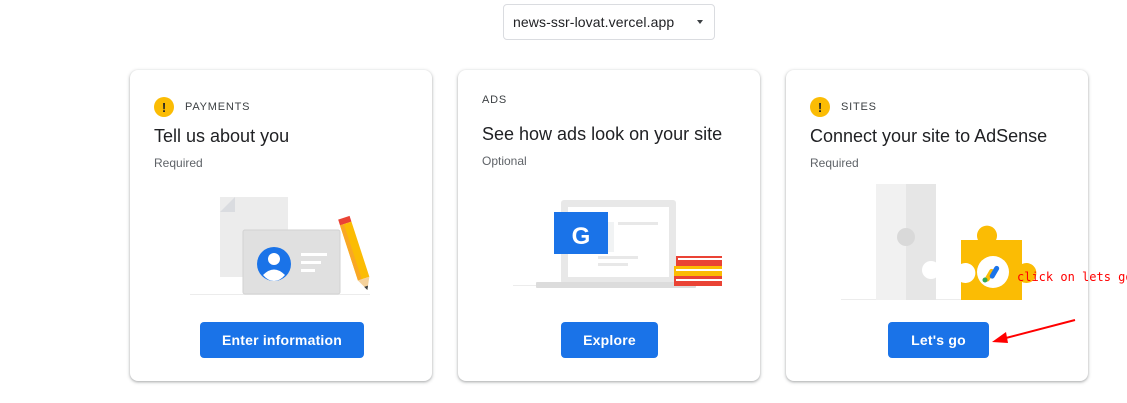 The image size is (1127, 403). I want to click on card-requirement: Optional, so click(504, 161).